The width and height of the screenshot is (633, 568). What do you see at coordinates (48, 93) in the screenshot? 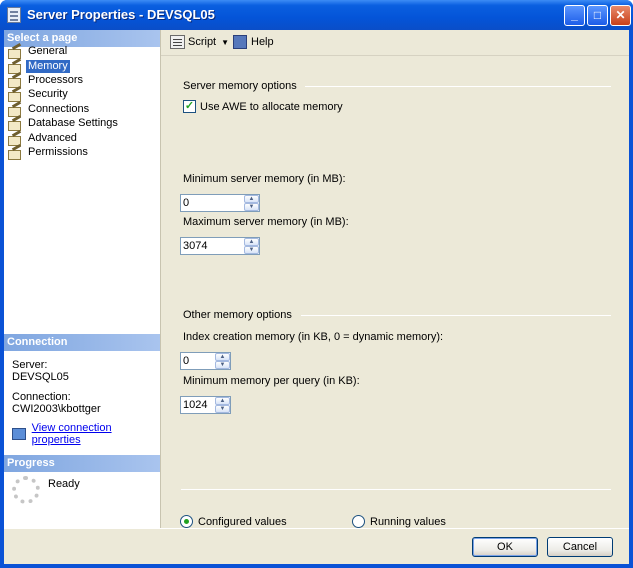
I see `page-item-label: Security` at bounding box center [48, 93].